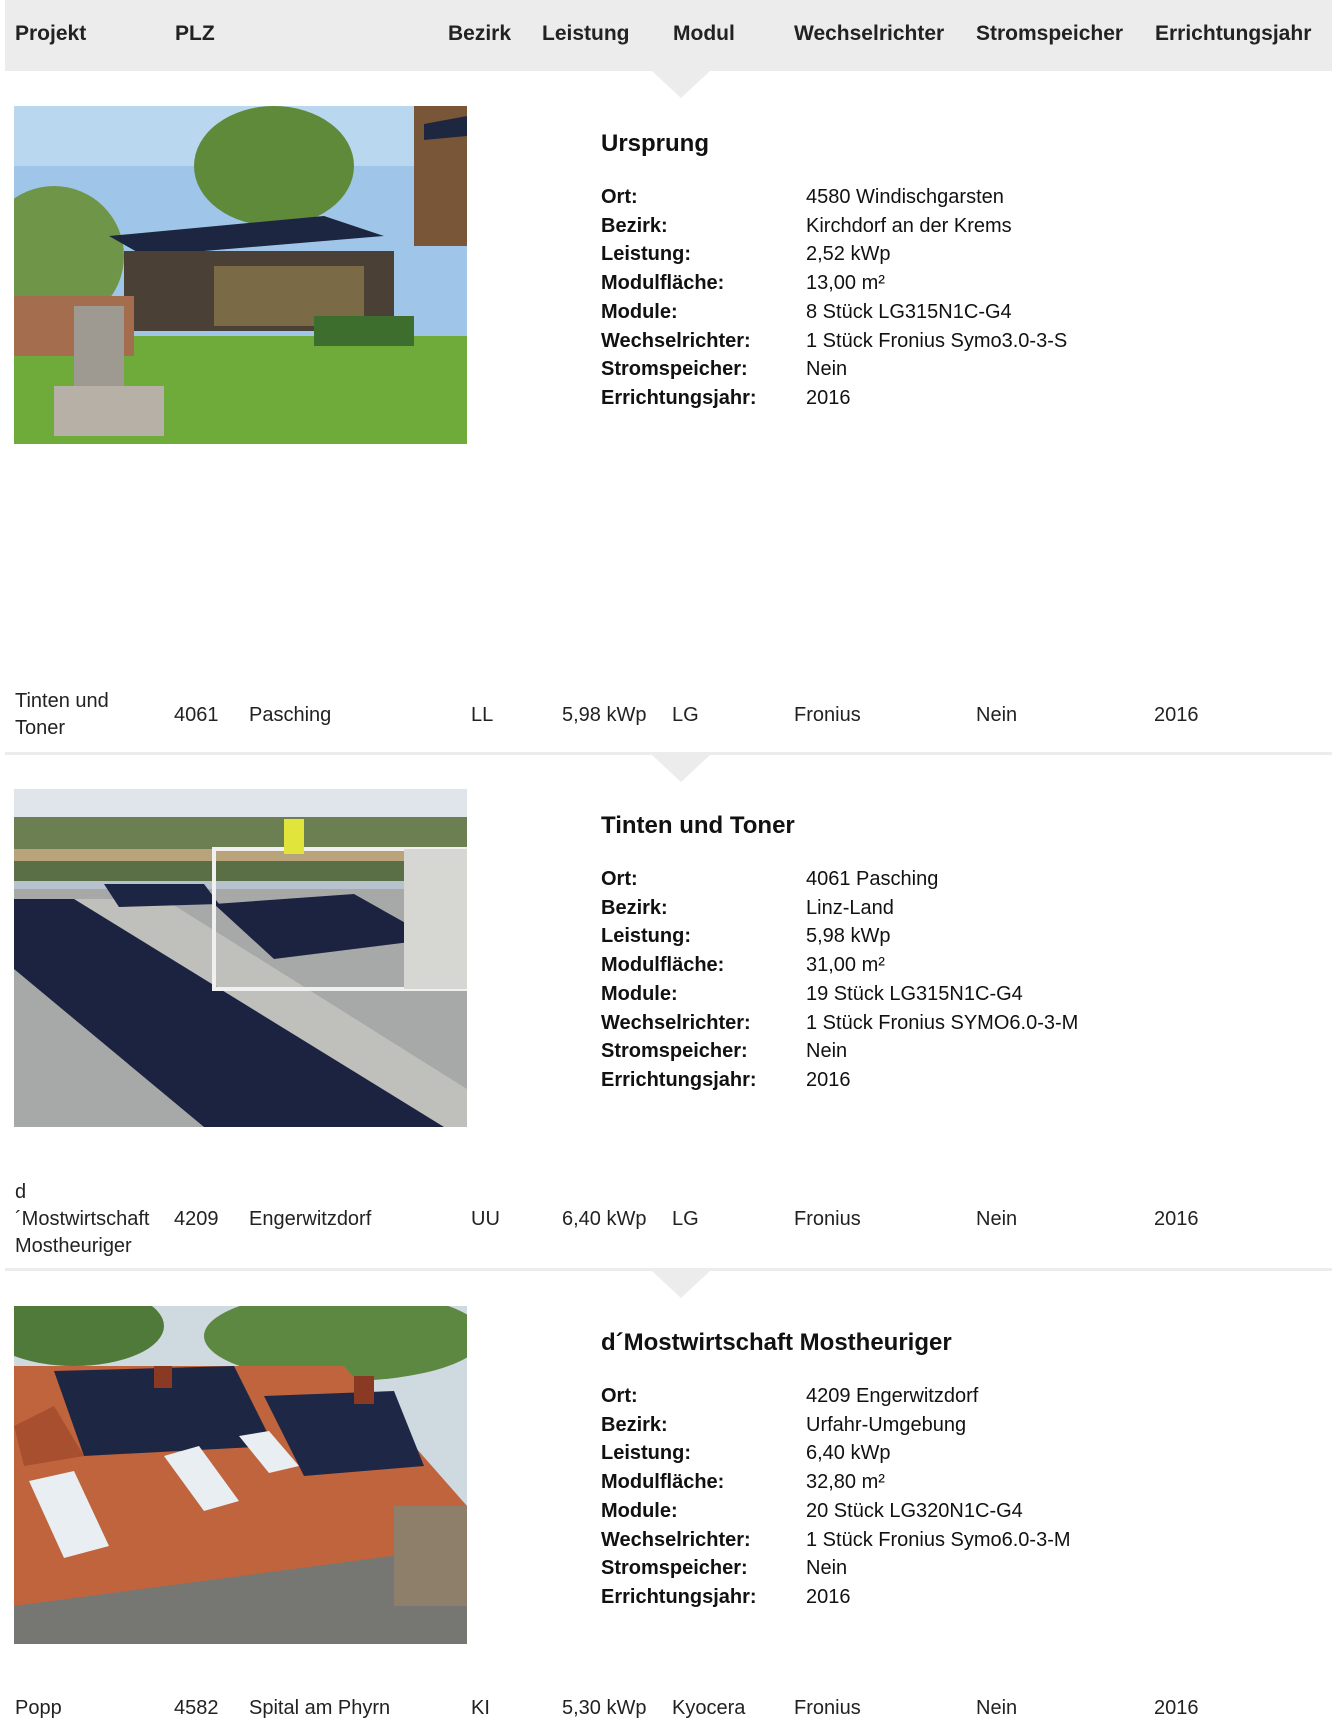 This screenshot has height=1725, width=1332. Describe the element at coordinates (62, 714) in the screenshot. I see `cell-projekt: Tinten und Toner` at that location.